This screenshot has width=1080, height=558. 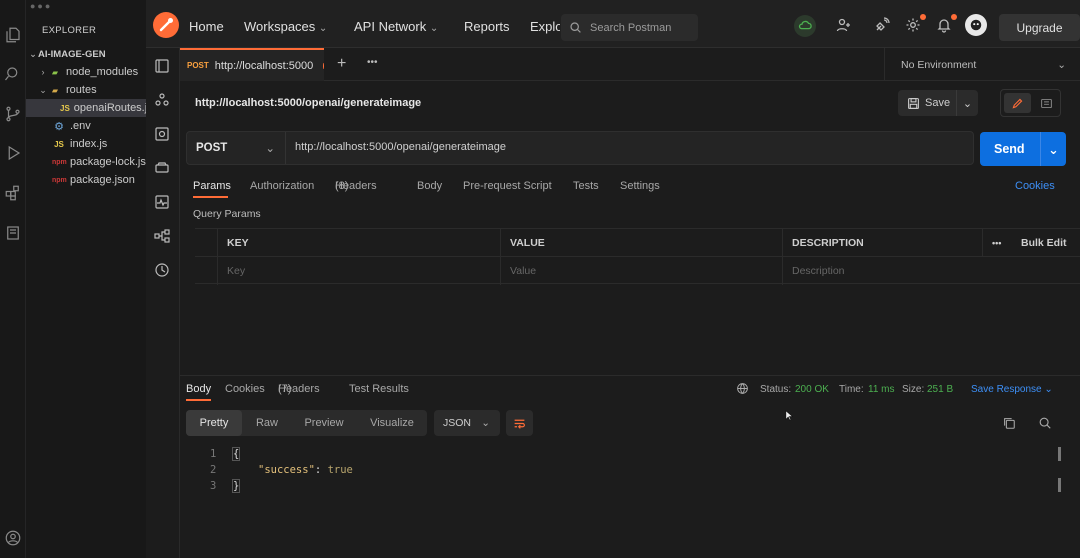 I want to click on environment-selector: No Environment ⌄, so click(x=982, y=64).